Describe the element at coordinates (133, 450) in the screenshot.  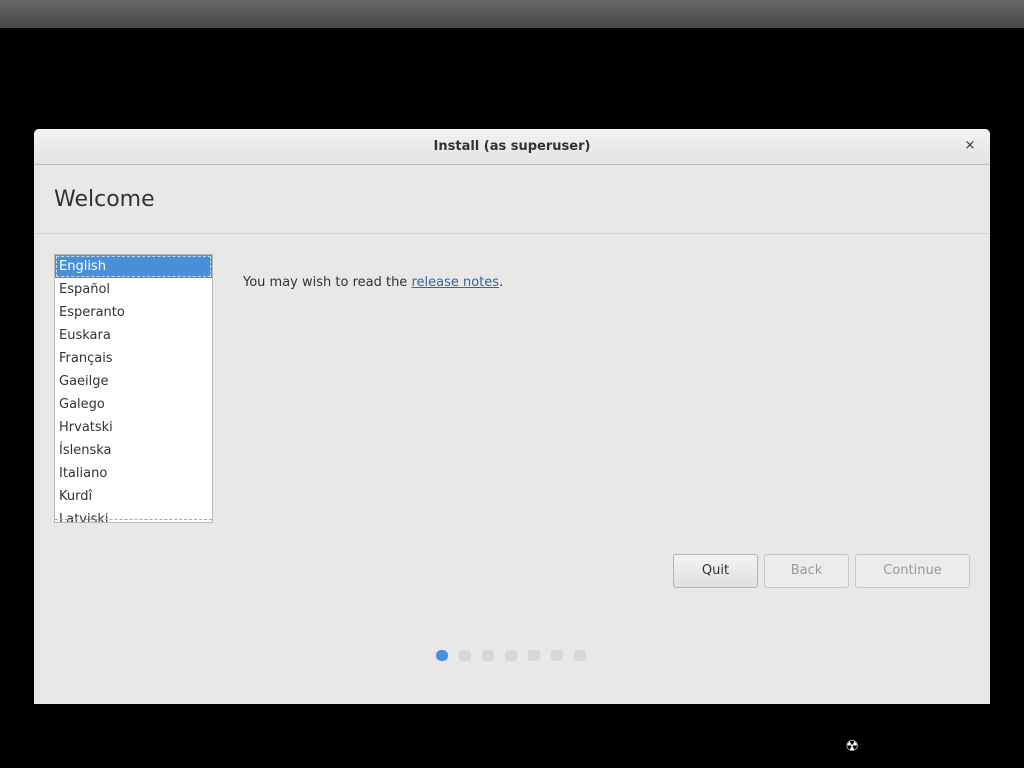
I see `language-item: Íslenska` at that location.